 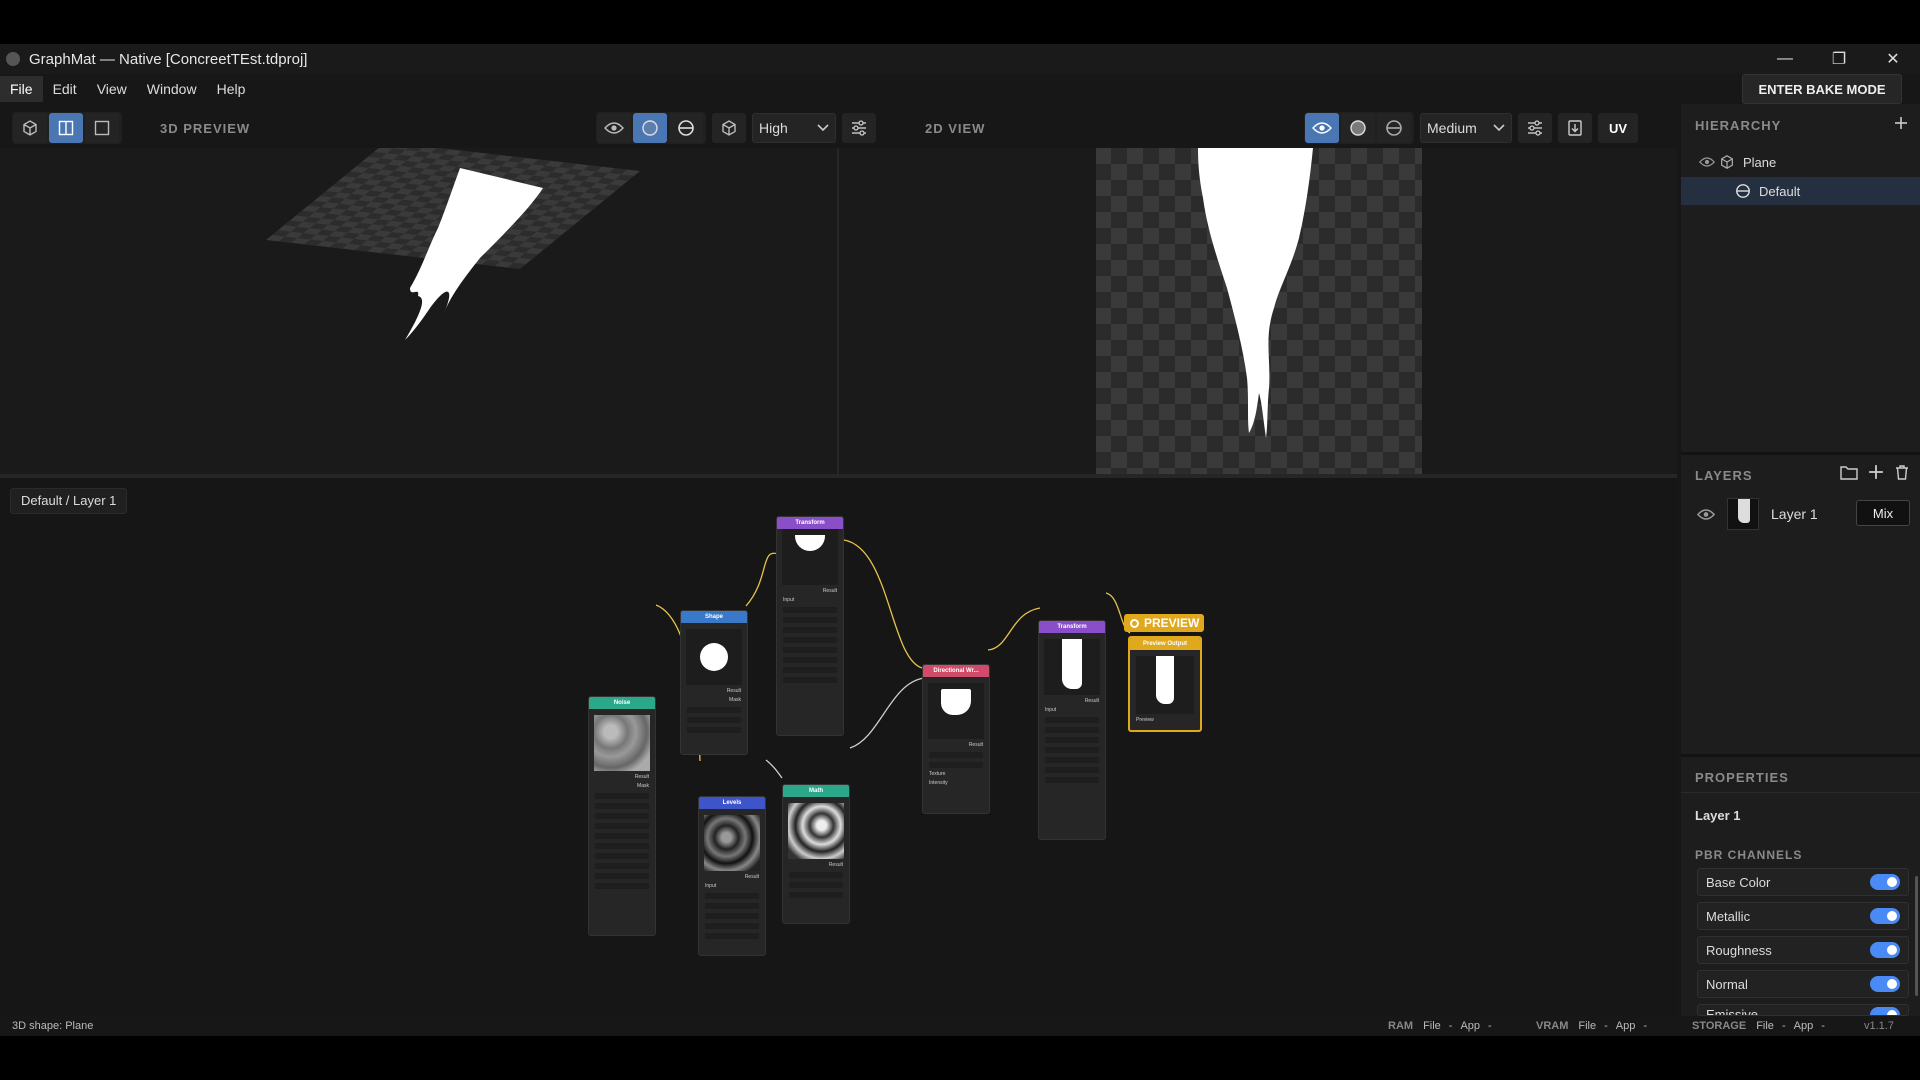 What do you see at coordinates (810, 557) in the screenshot?
I see `node-transform-1-thumbnail` at bounding box center [810, 557].